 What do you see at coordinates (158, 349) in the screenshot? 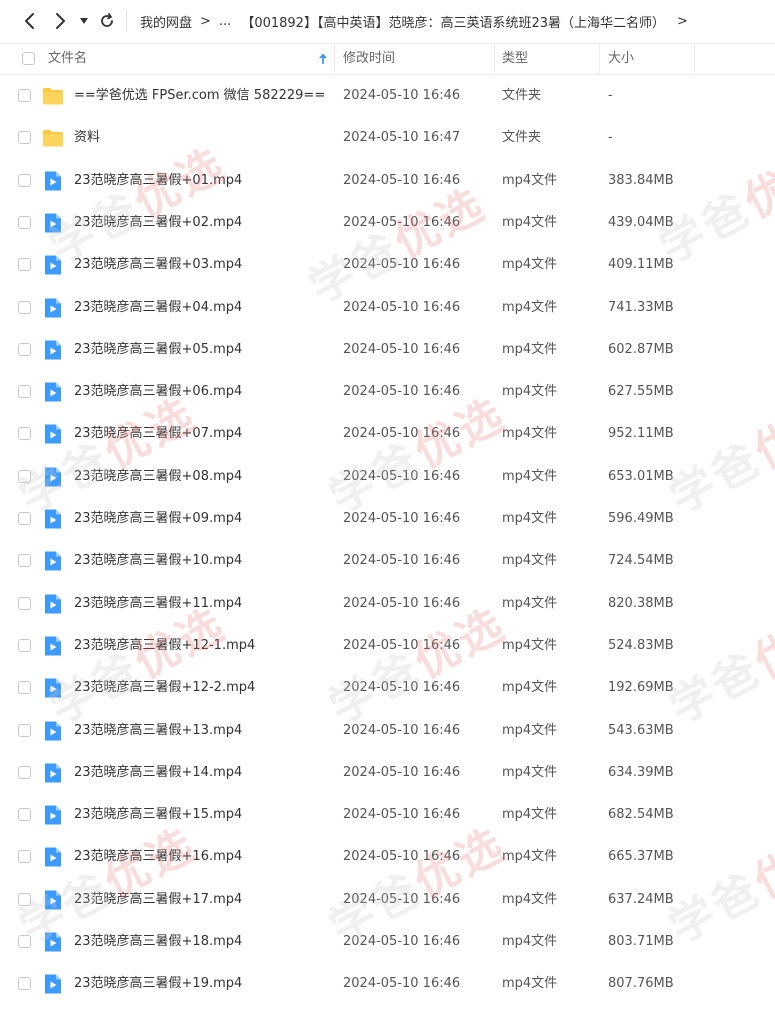
I see `file-name: 23范晓彦高三暑假+05.mp4` at bounding box center [158, 349].